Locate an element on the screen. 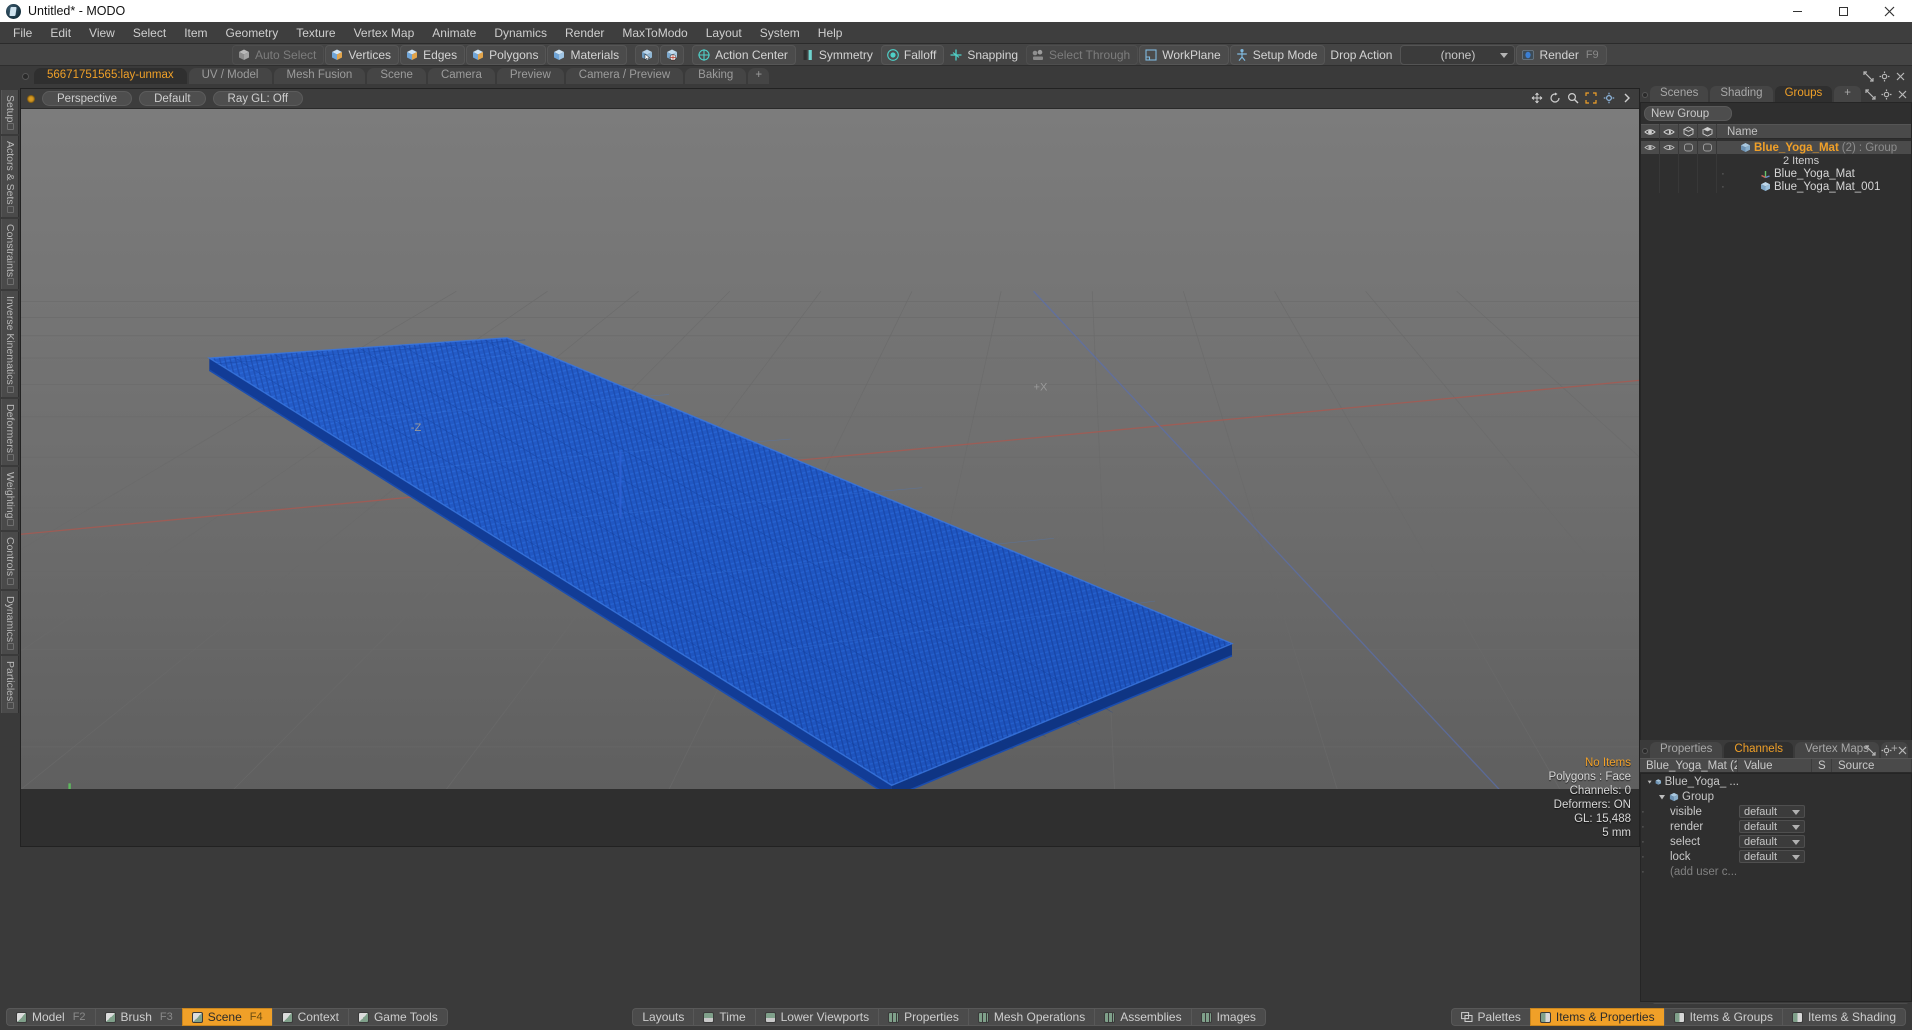 The height and width of the screenshot is (1030, 1912). menu-layout: Layout is located at coordinates (724, 33).